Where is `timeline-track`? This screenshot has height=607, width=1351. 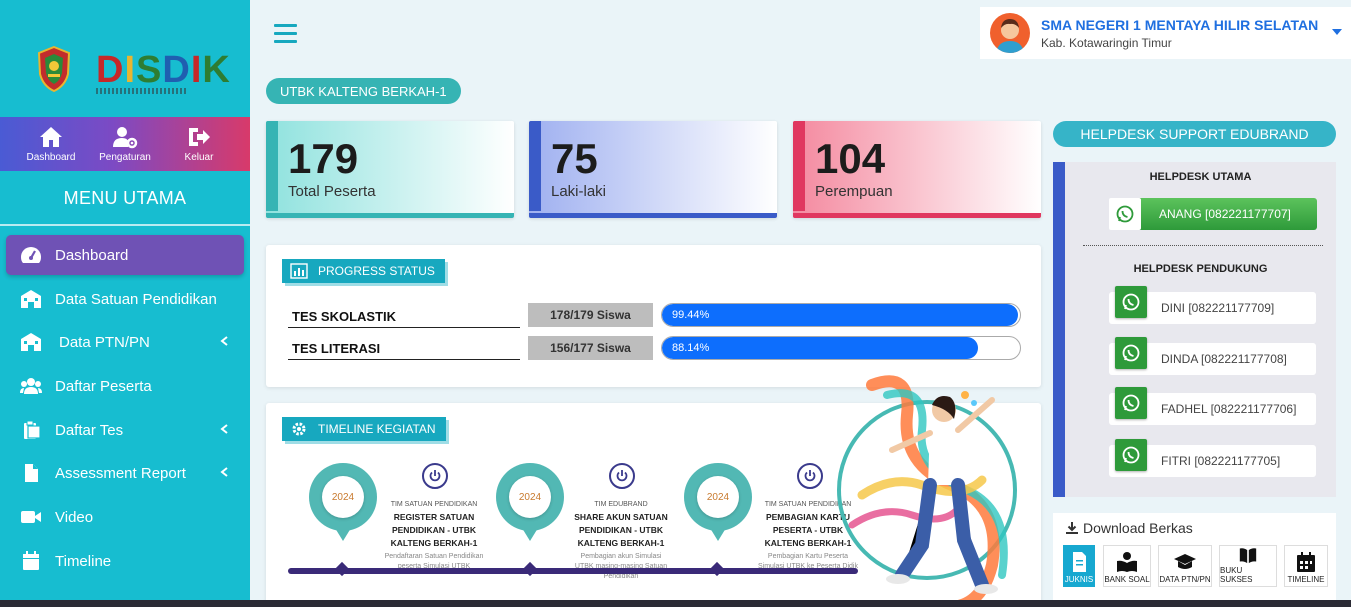
timeline-track is located at coordinates (573, 571).